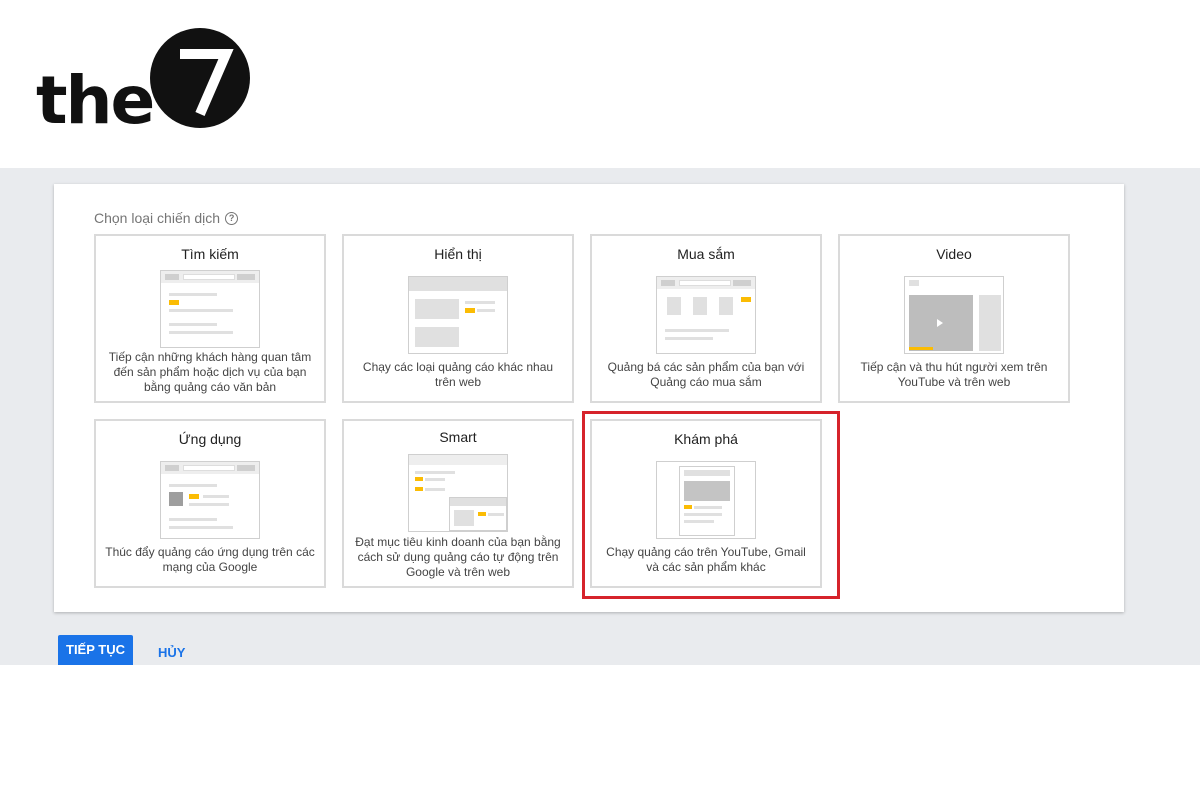  Describe the element at coordinates (95, 650) in the screenshot. I see `continue-button: TIẾP TỤC` at that location.